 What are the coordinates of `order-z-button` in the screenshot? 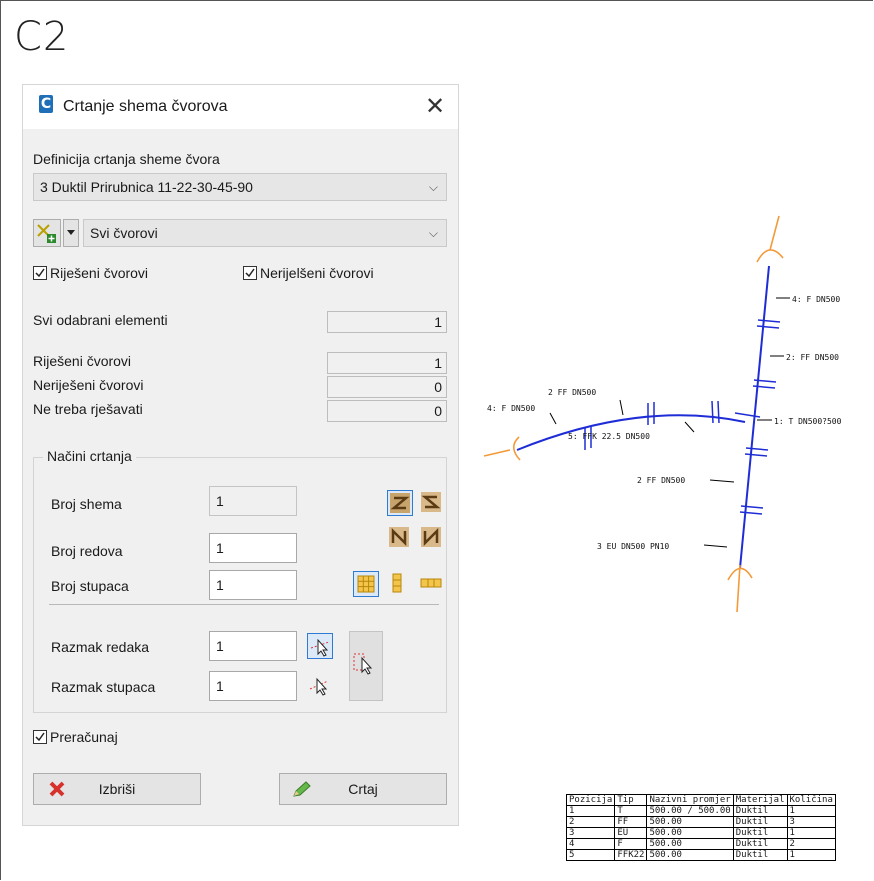 It's located at (400, 503).